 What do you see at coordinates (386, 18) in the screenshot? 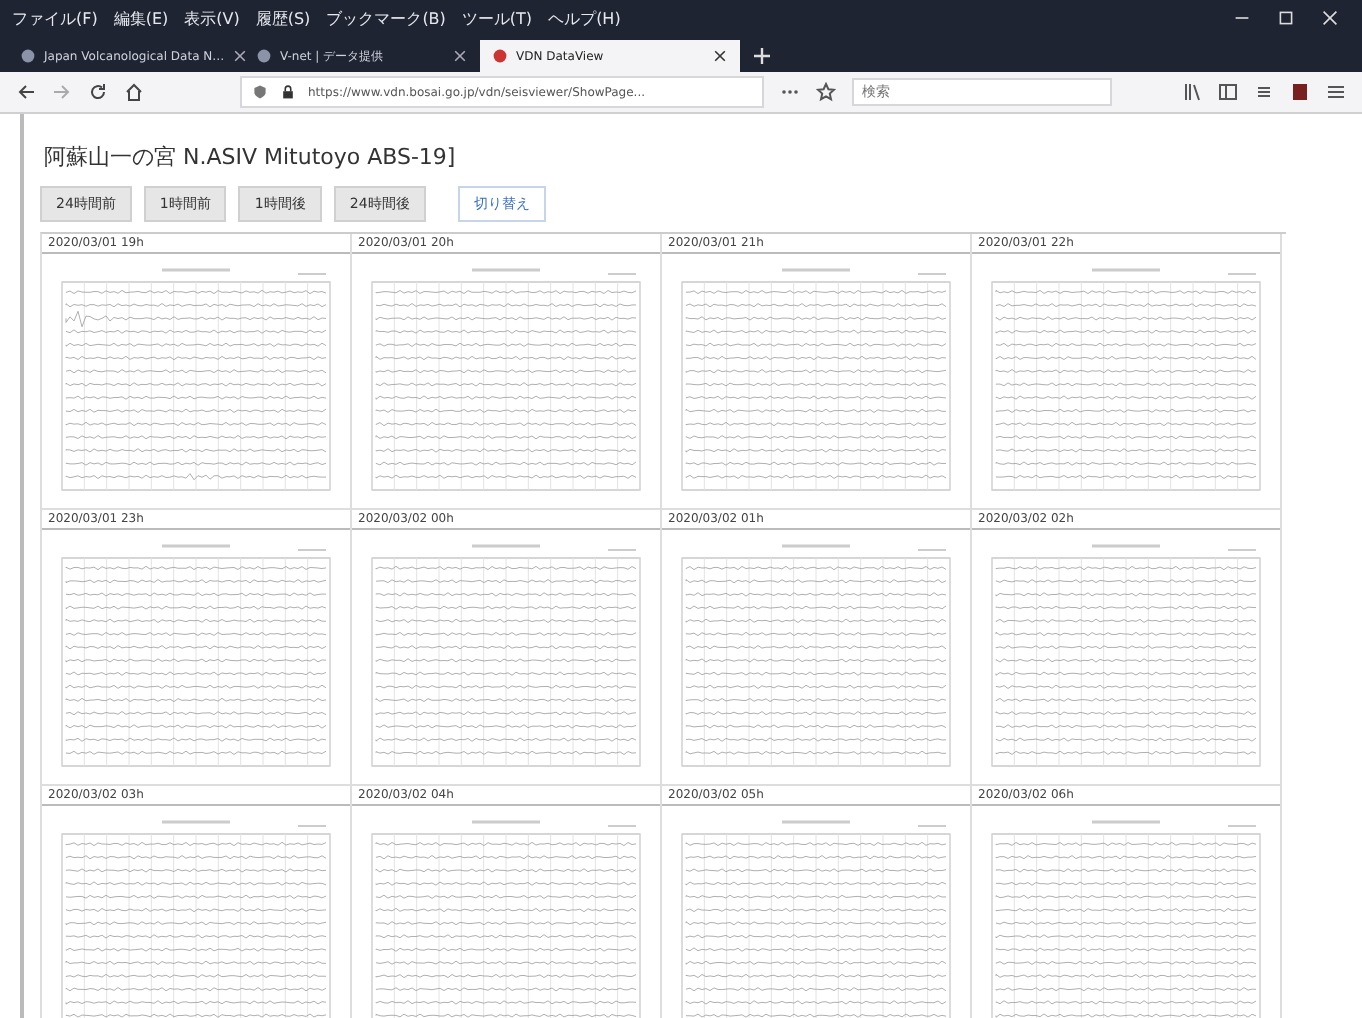
I see `menu-item: ブックマーク(B)` at bounding box center [386, 18].